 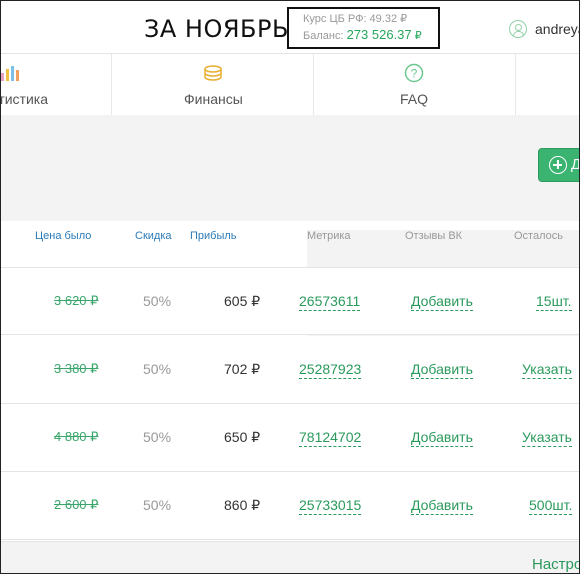 I want to click on nav-item-finance: Финансы, so click(x=213, y=84).